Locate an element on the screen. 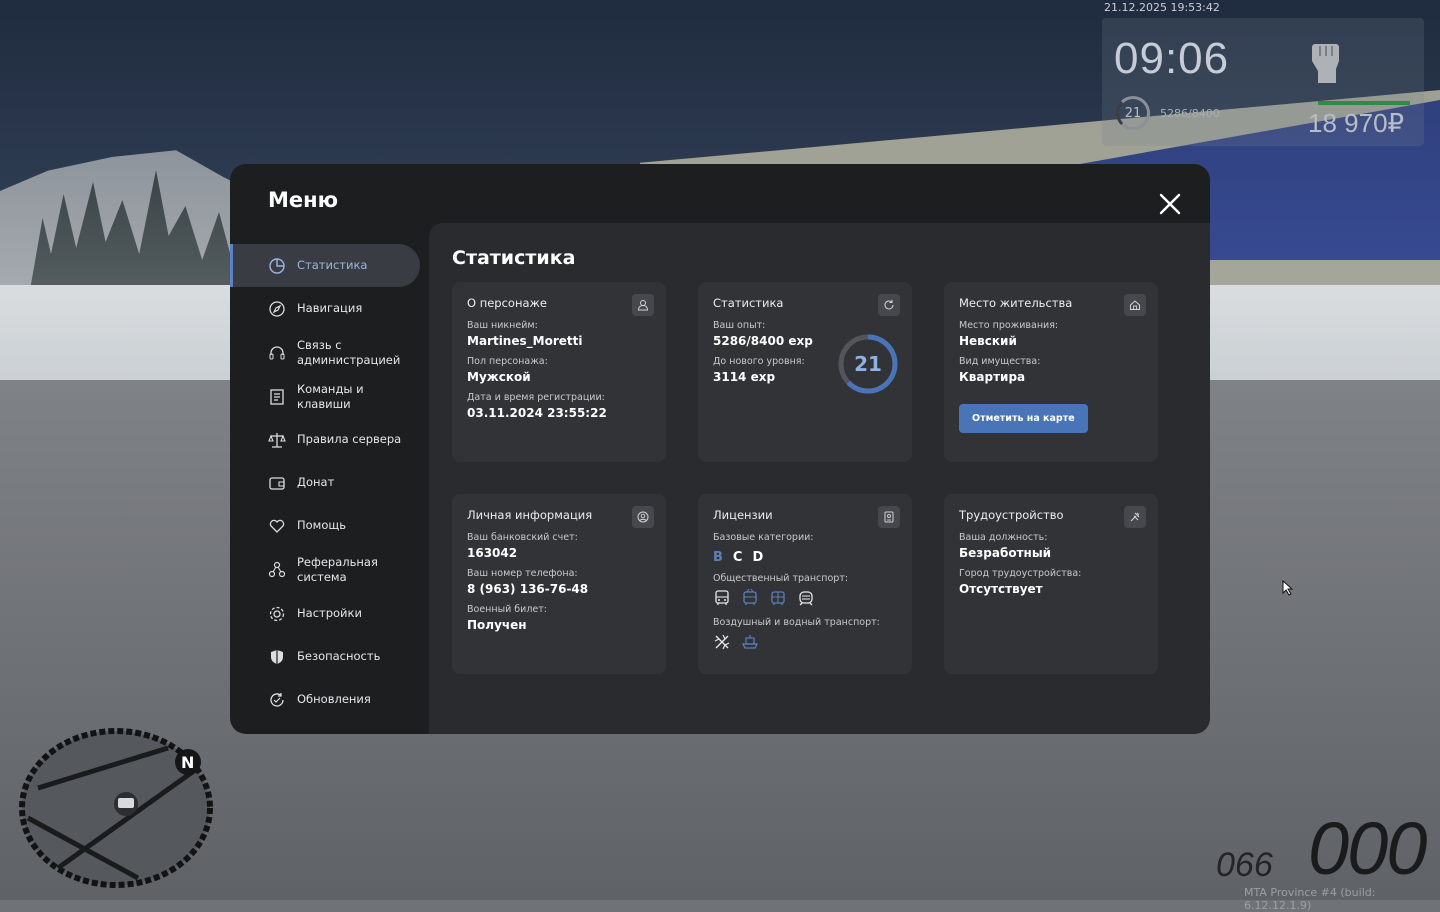 This screenshot has width=1440, height=912. phone-label: Ваш номер телефона: is located at coordinates (522, 573).